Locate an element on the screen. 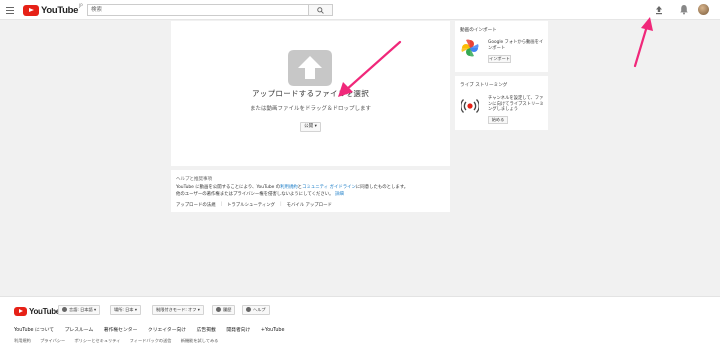  learn-more-link: 詳細 is located at coordinates (339, 194).